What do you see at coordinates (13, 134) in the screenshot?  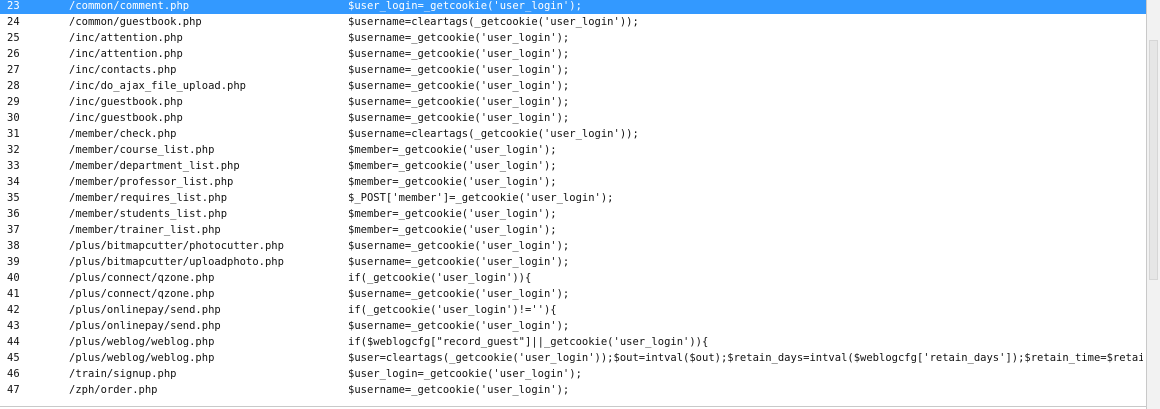 I see `line-number: 31` at bounding box center [13, 134].